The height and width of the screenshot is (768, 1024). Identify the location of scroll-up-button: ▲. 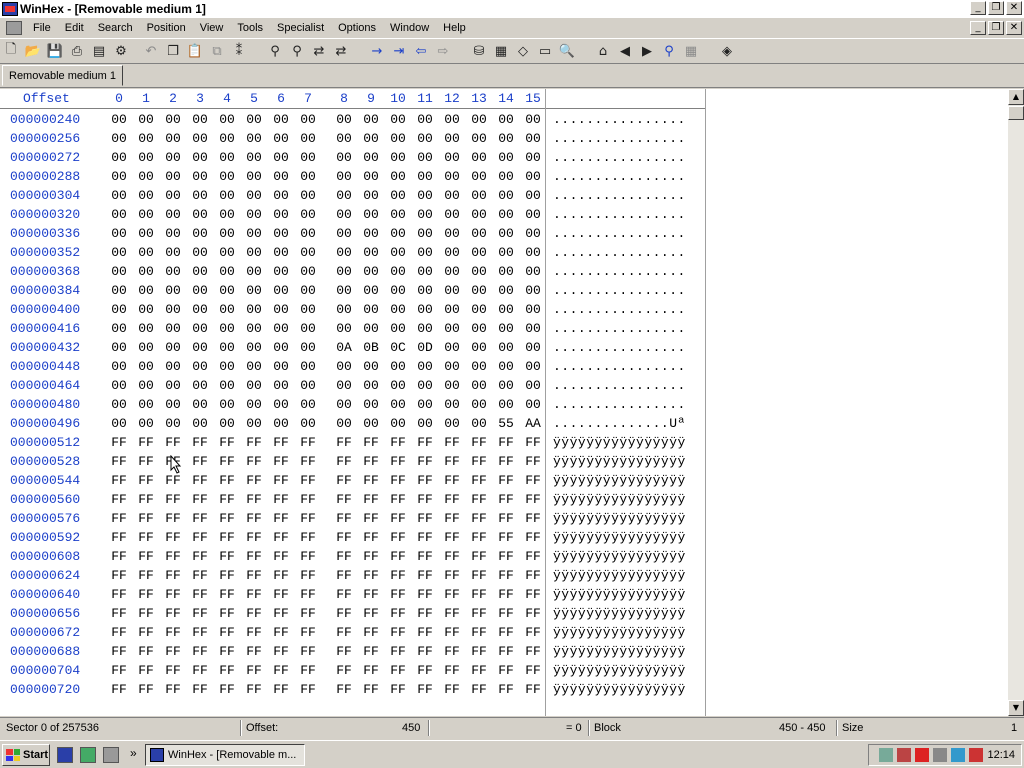
(1016, 97).